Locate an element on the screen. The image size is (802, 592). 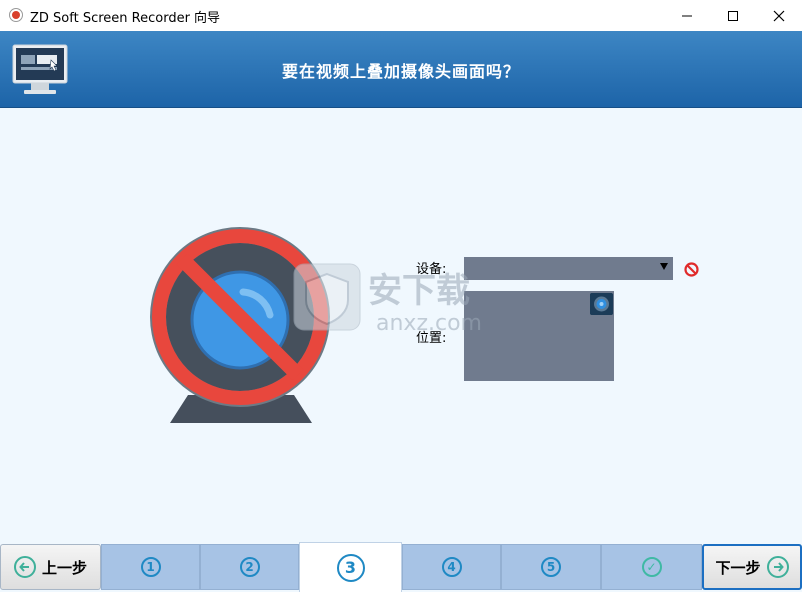
step-2-tab: 2 is located at coordinates (249, 567).